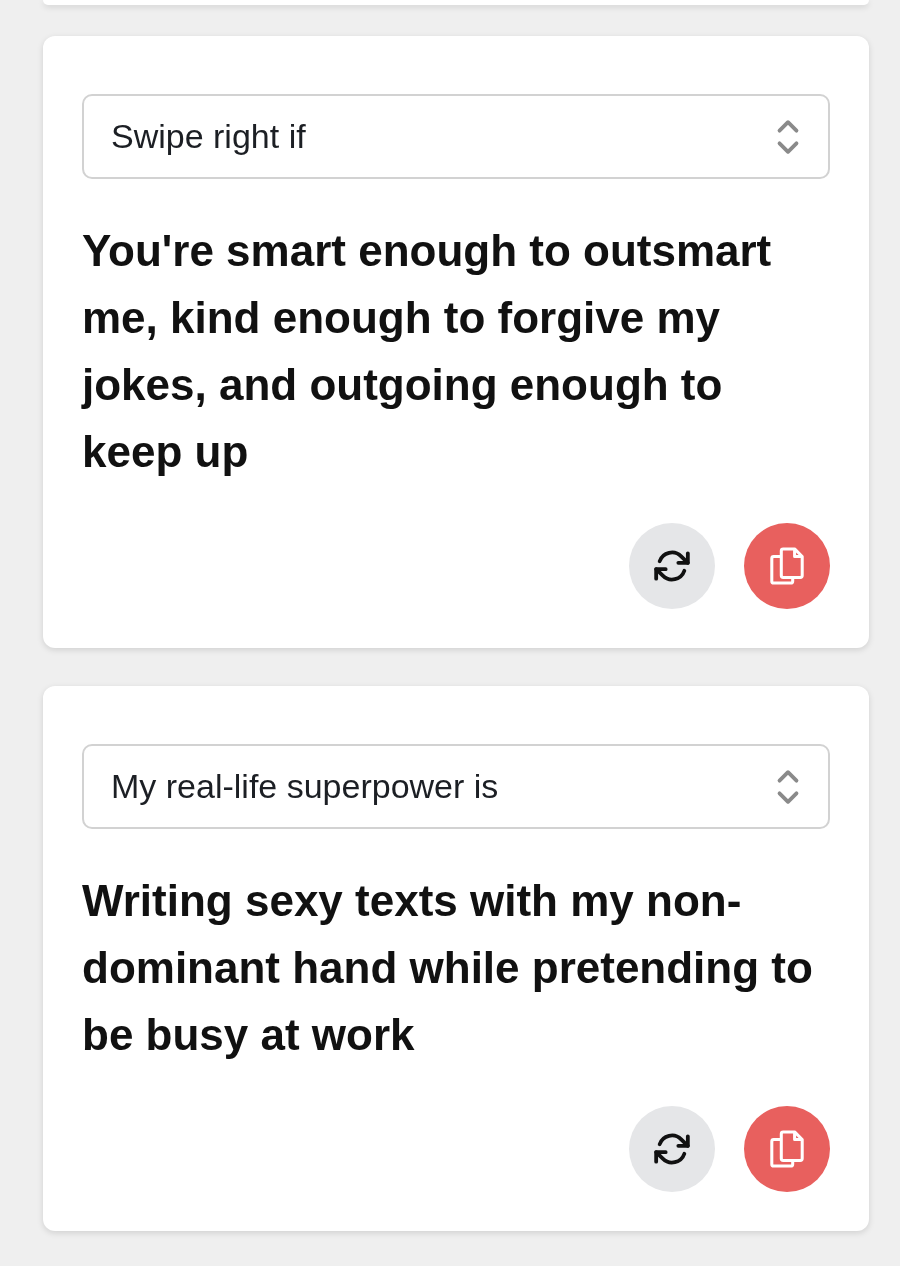  What do you see at coordinates (448, 968) in the screenshot?
I see `answer-text: Writing sexy texts with my non-dominant hand while pretending to be busy at work` at bounding box center [448, 968].